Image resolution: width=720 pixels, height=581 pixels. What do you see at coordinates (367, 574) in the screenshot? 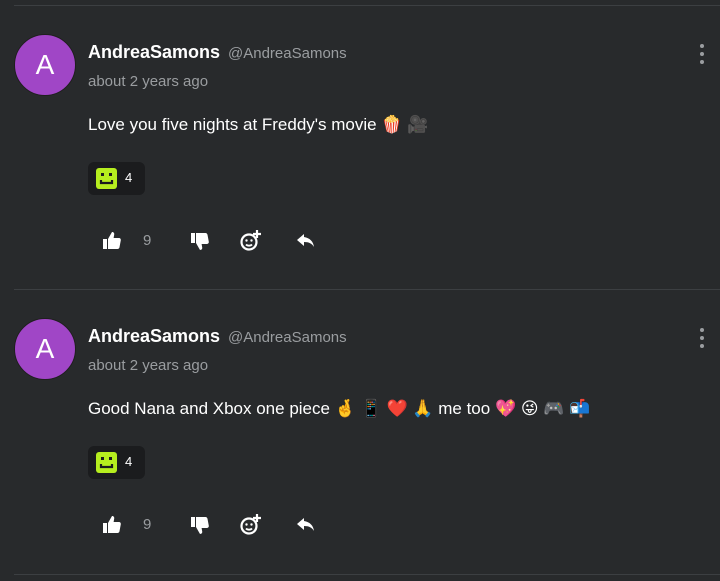
I see `bottom-divider` at bounding box center [367, 574].